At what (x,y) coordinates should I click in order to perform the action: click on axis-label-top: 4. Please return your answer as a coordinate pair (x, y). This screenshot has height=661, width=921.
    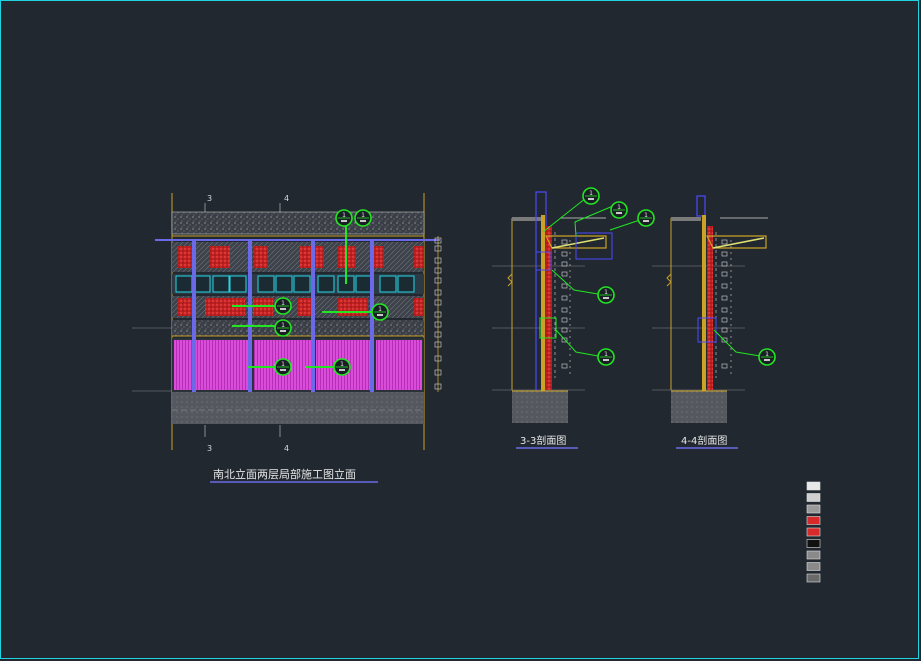
    Looking at the image, I should click on (286, 198).